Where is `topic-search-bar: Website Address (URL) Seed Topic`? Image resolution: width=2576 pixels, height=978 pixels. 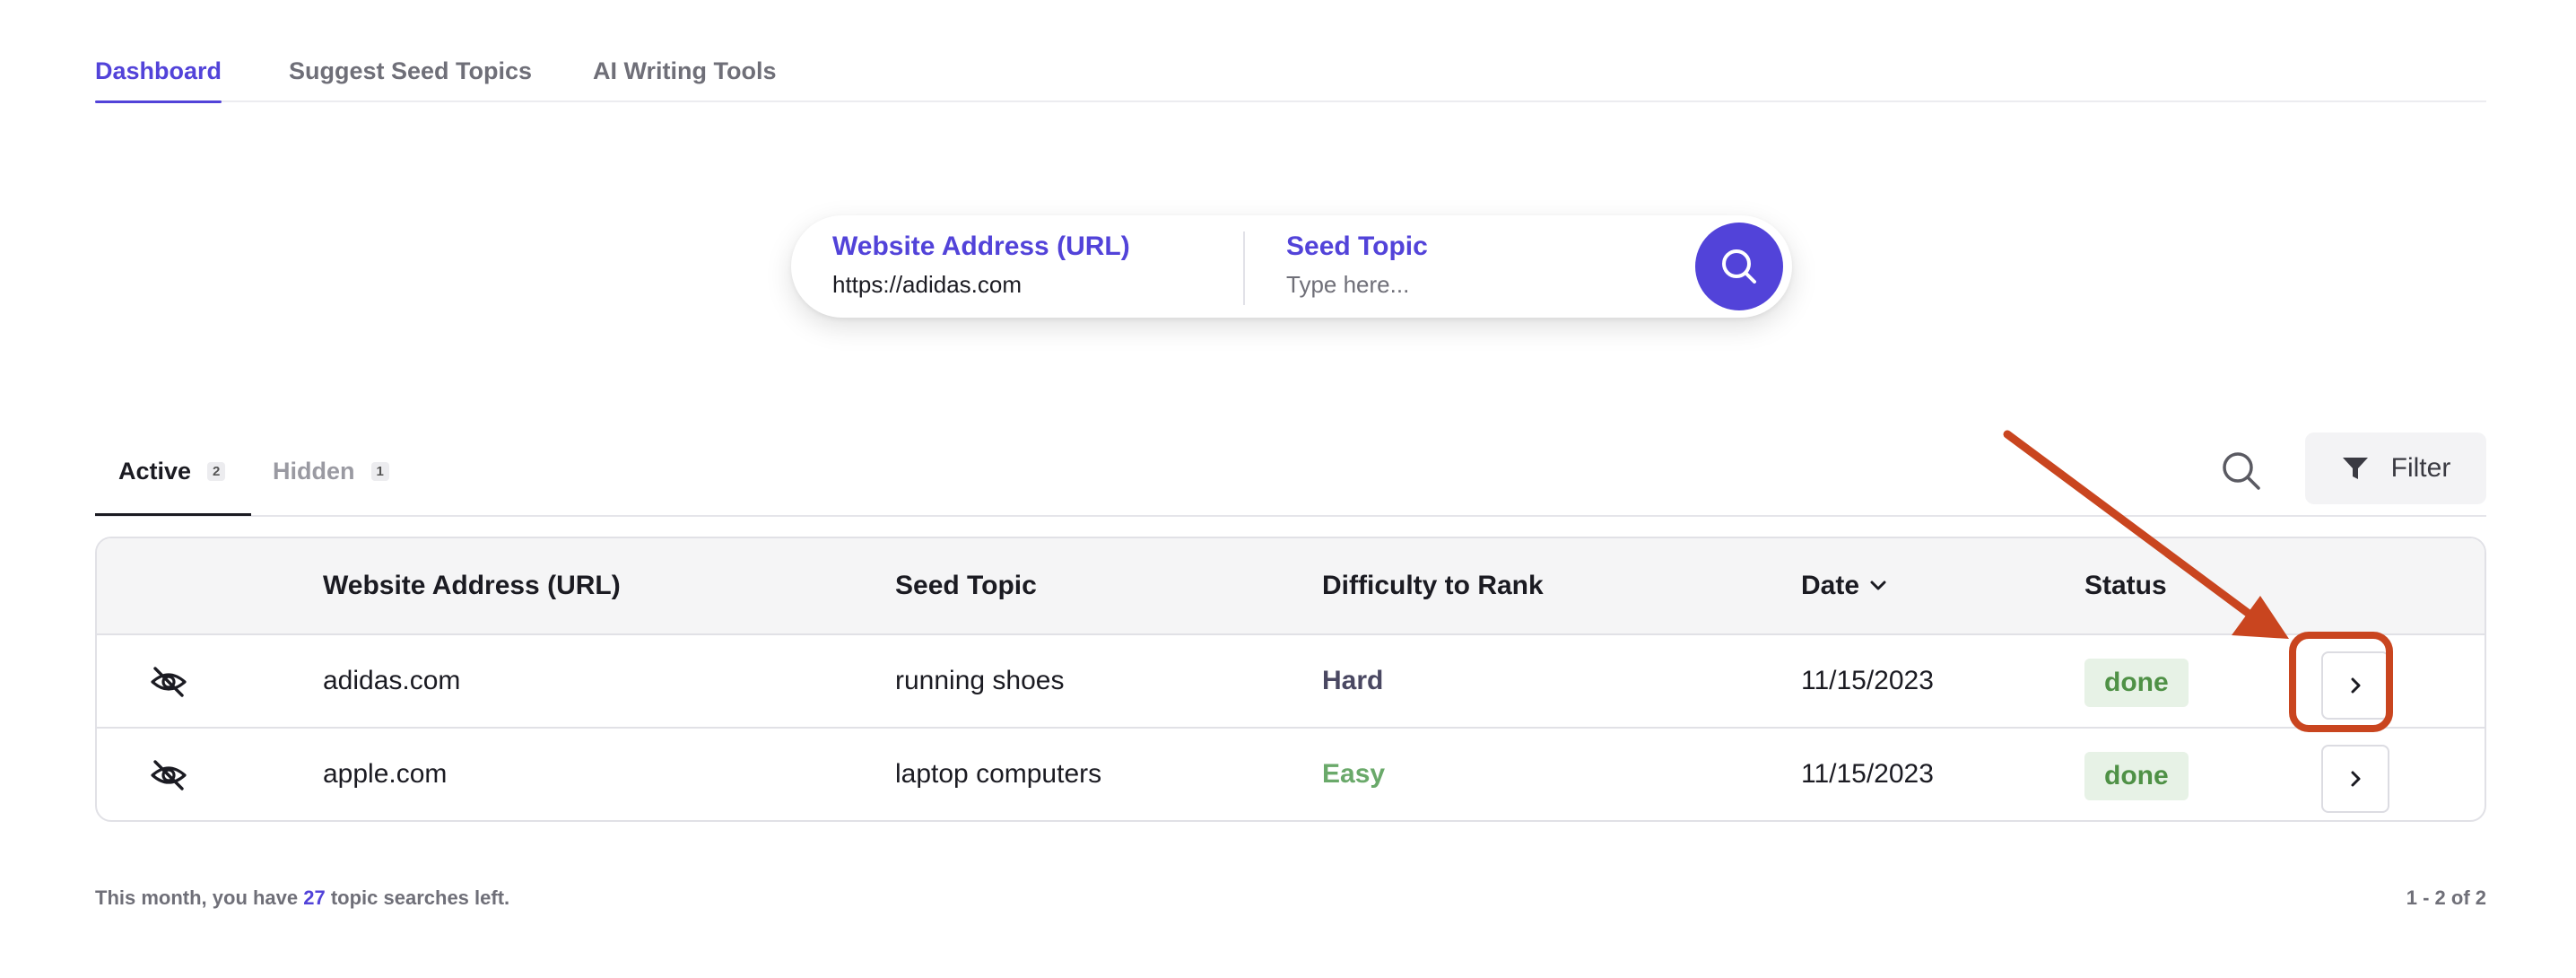 topic-search-bar: Website Address (URL) Seed Topic is located at coordinates (1291, 266).